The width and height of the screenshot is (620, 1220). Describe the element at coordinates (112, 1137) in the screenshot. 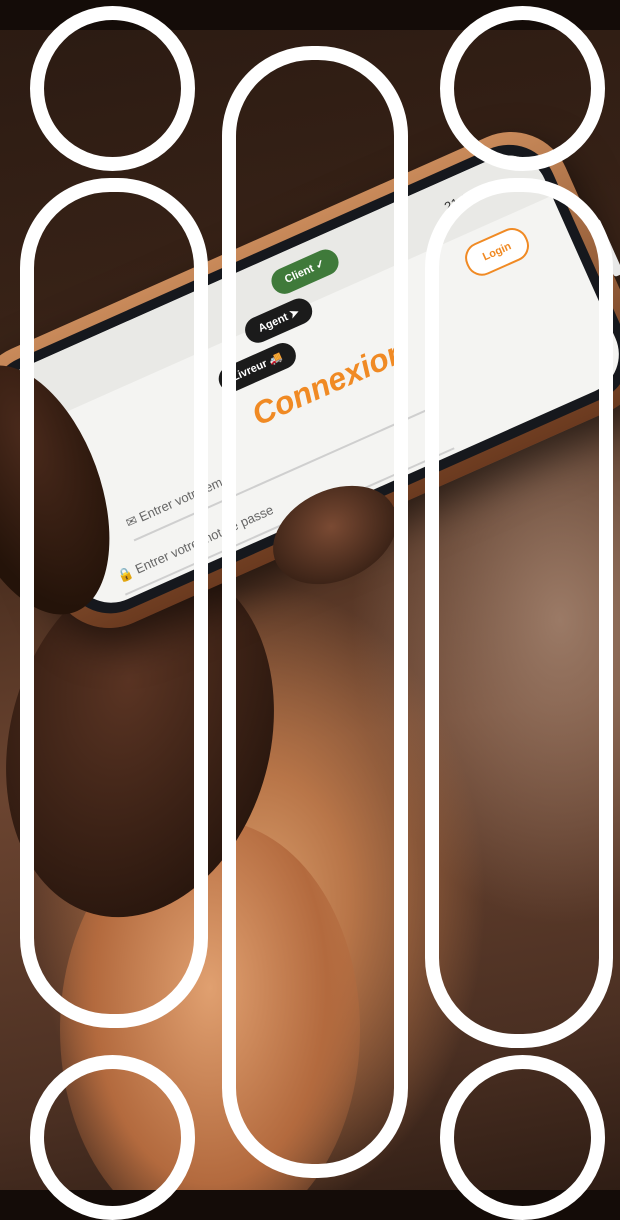

I see `window-circle-bottom-left` at that location.